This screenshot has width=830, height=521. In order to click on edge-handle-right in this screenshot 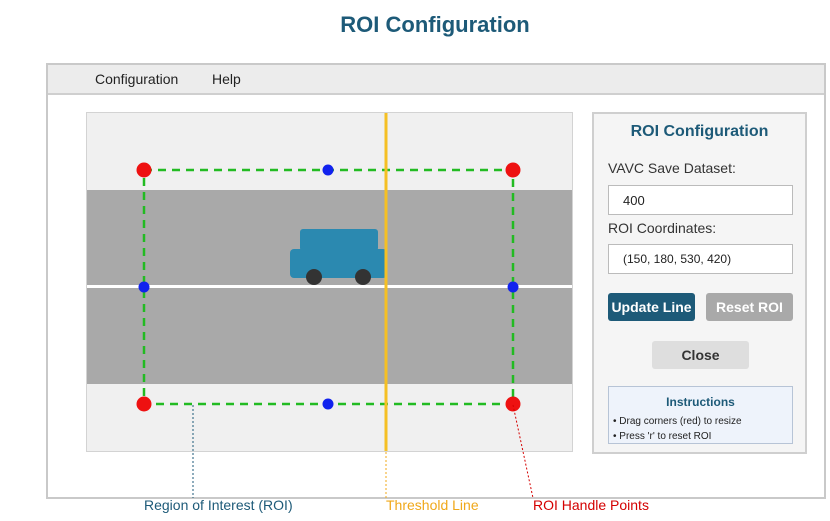, I will do `click(513, 287)`.